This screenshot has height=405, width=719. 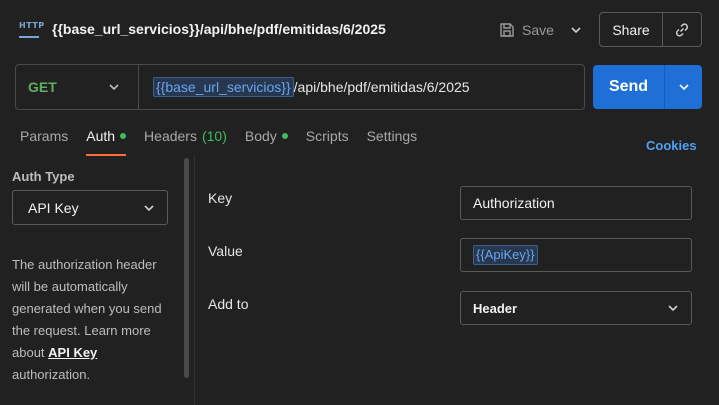 I want to click on add-to-label: Add to, so click(x=228, y=304).